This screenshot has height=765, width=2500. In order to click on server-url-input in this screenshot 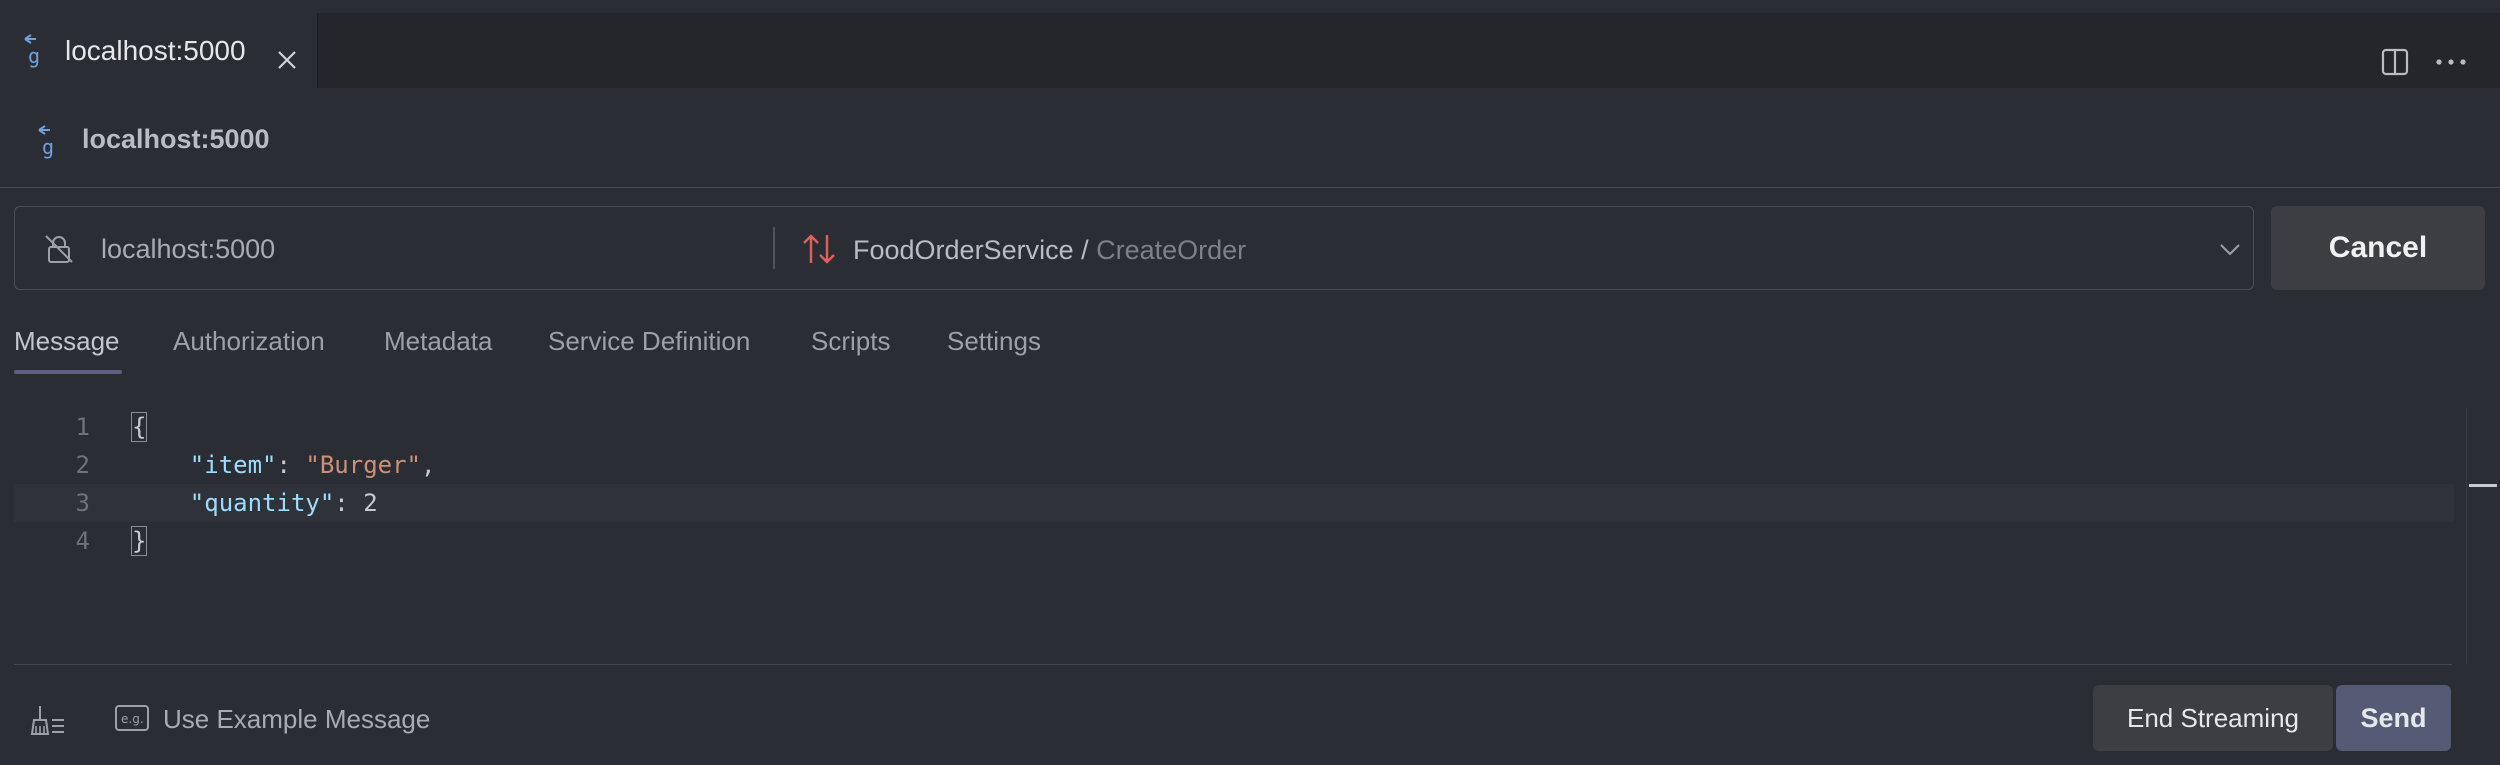, I will do `click(401, 249)`.